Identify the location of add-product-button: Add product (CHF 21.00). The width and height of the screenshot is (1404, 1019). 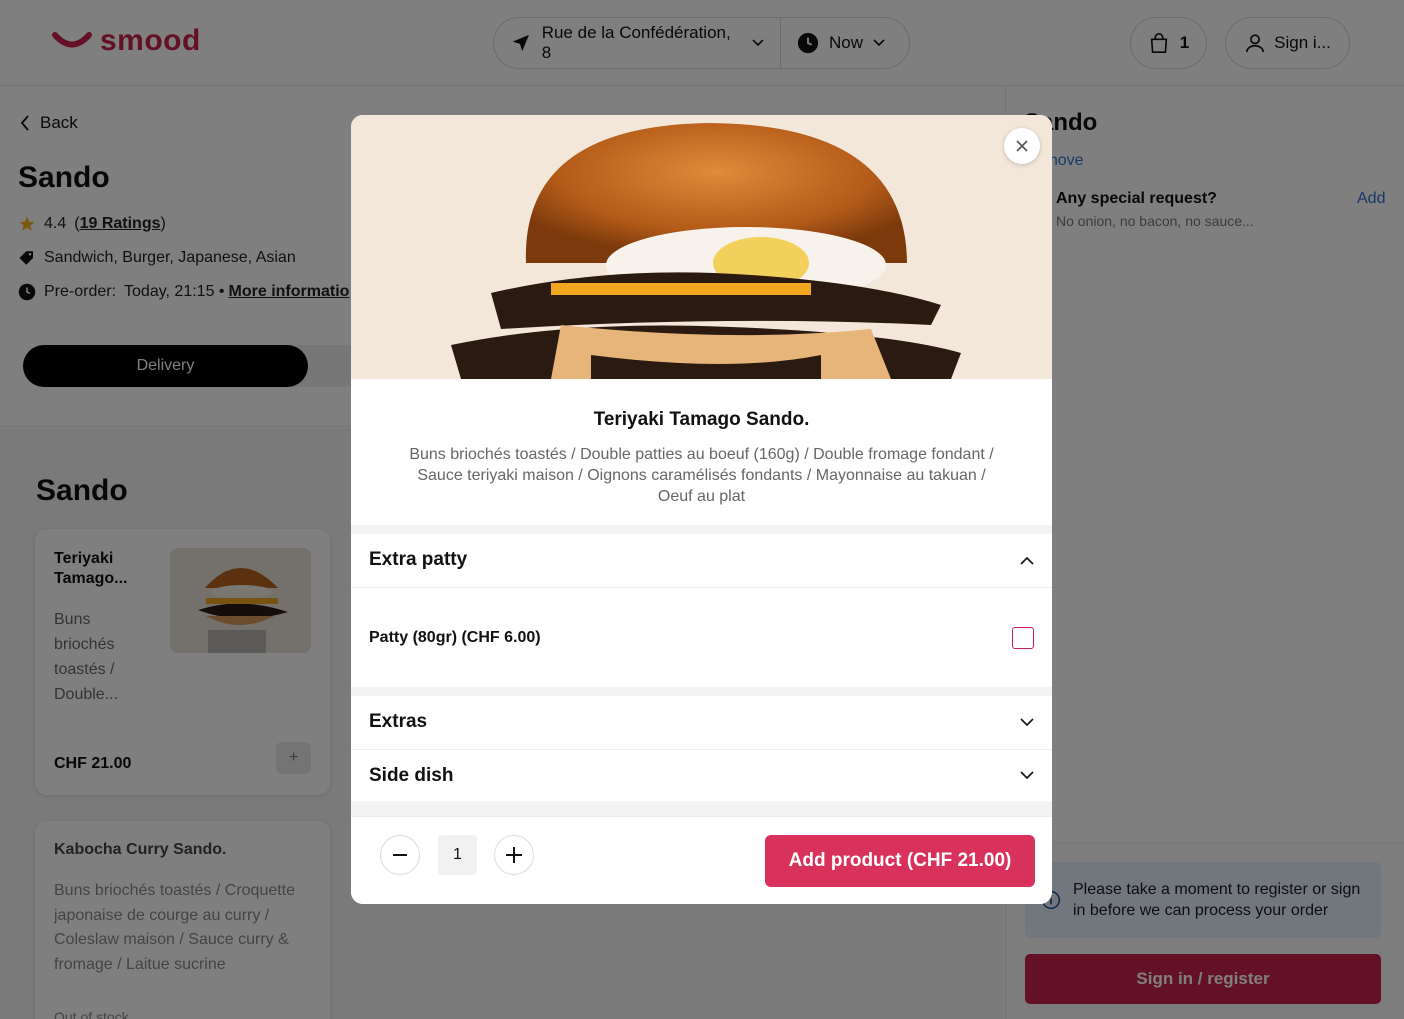
(900, 861).